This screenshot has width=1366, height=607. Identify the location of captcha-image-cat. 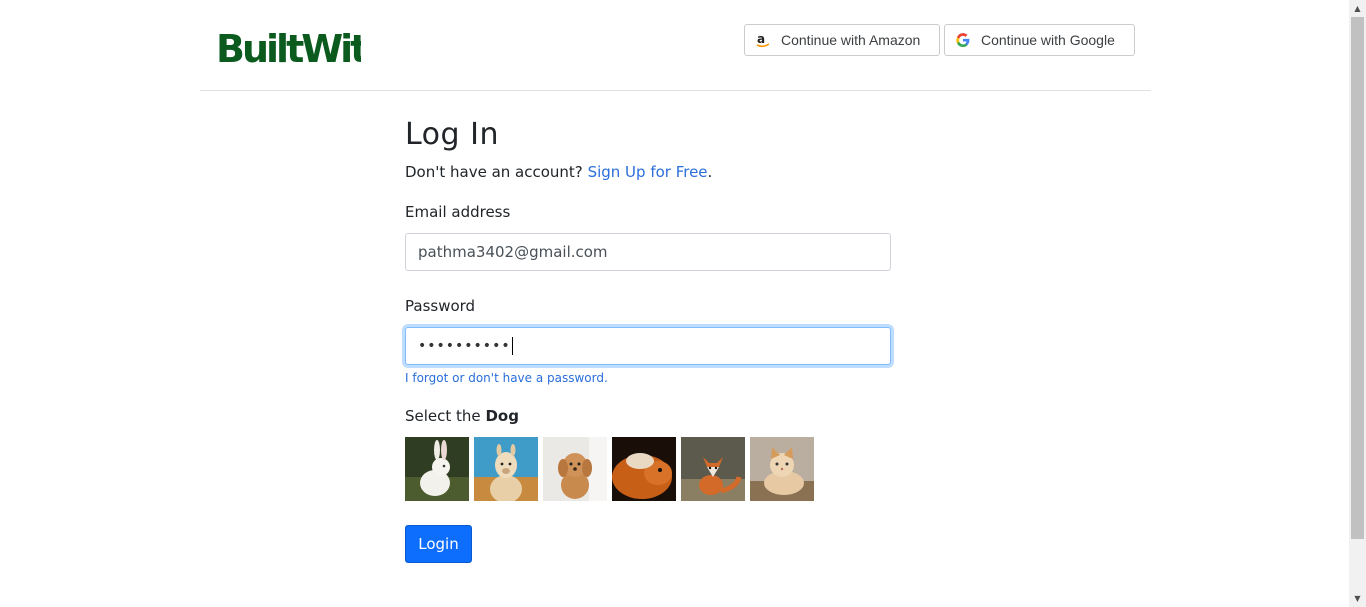
(782, 469).